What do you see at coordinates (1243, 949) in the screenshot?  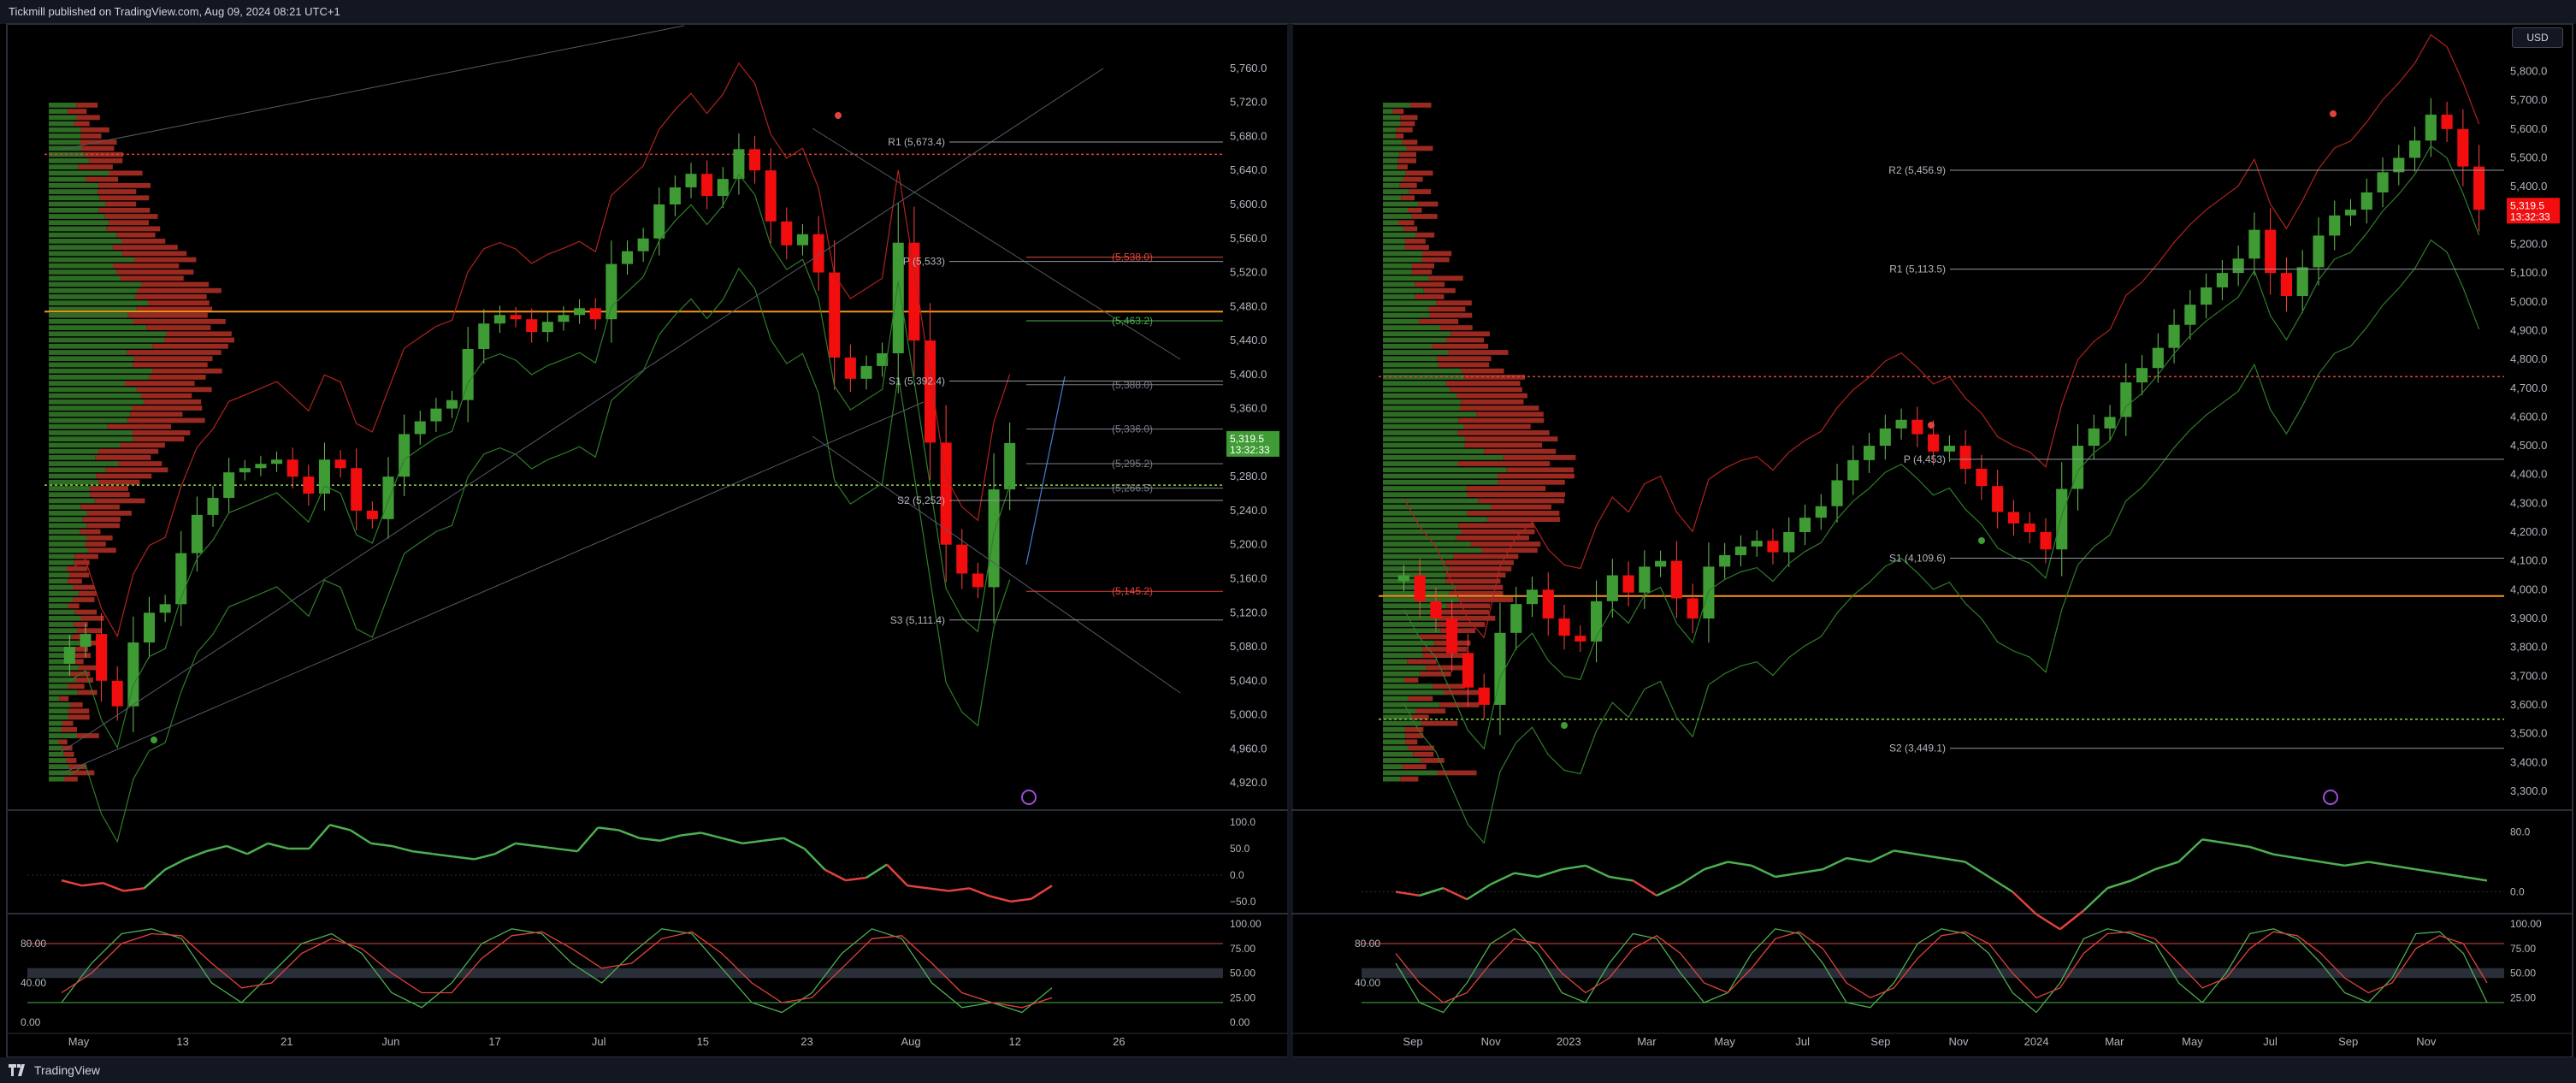 I see `left-stoch-tick: 75.00` at bounding box center [1243, 949].